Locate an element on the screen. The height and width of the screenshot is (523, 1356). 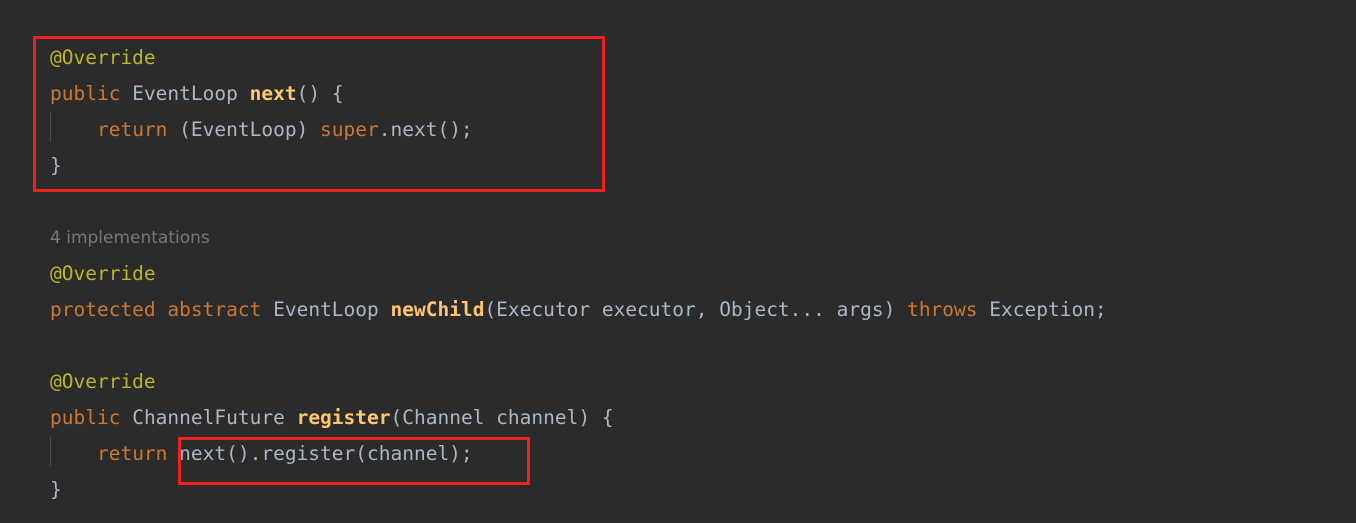
code-token: newChild is located at coordinates (437, 309).